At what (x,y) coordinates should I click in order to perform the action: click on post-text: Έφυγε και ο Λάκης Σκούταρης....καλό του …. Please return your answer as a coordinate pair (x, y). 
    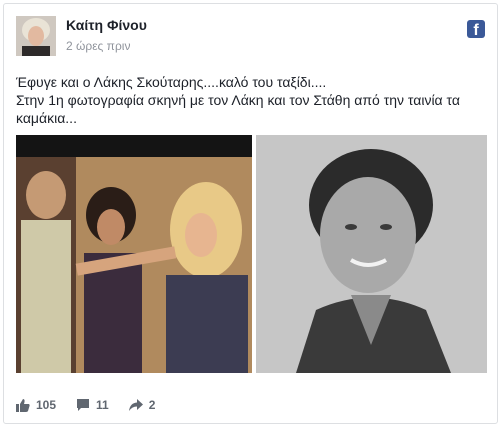
    Looking at the image, I should click on (251, 100).